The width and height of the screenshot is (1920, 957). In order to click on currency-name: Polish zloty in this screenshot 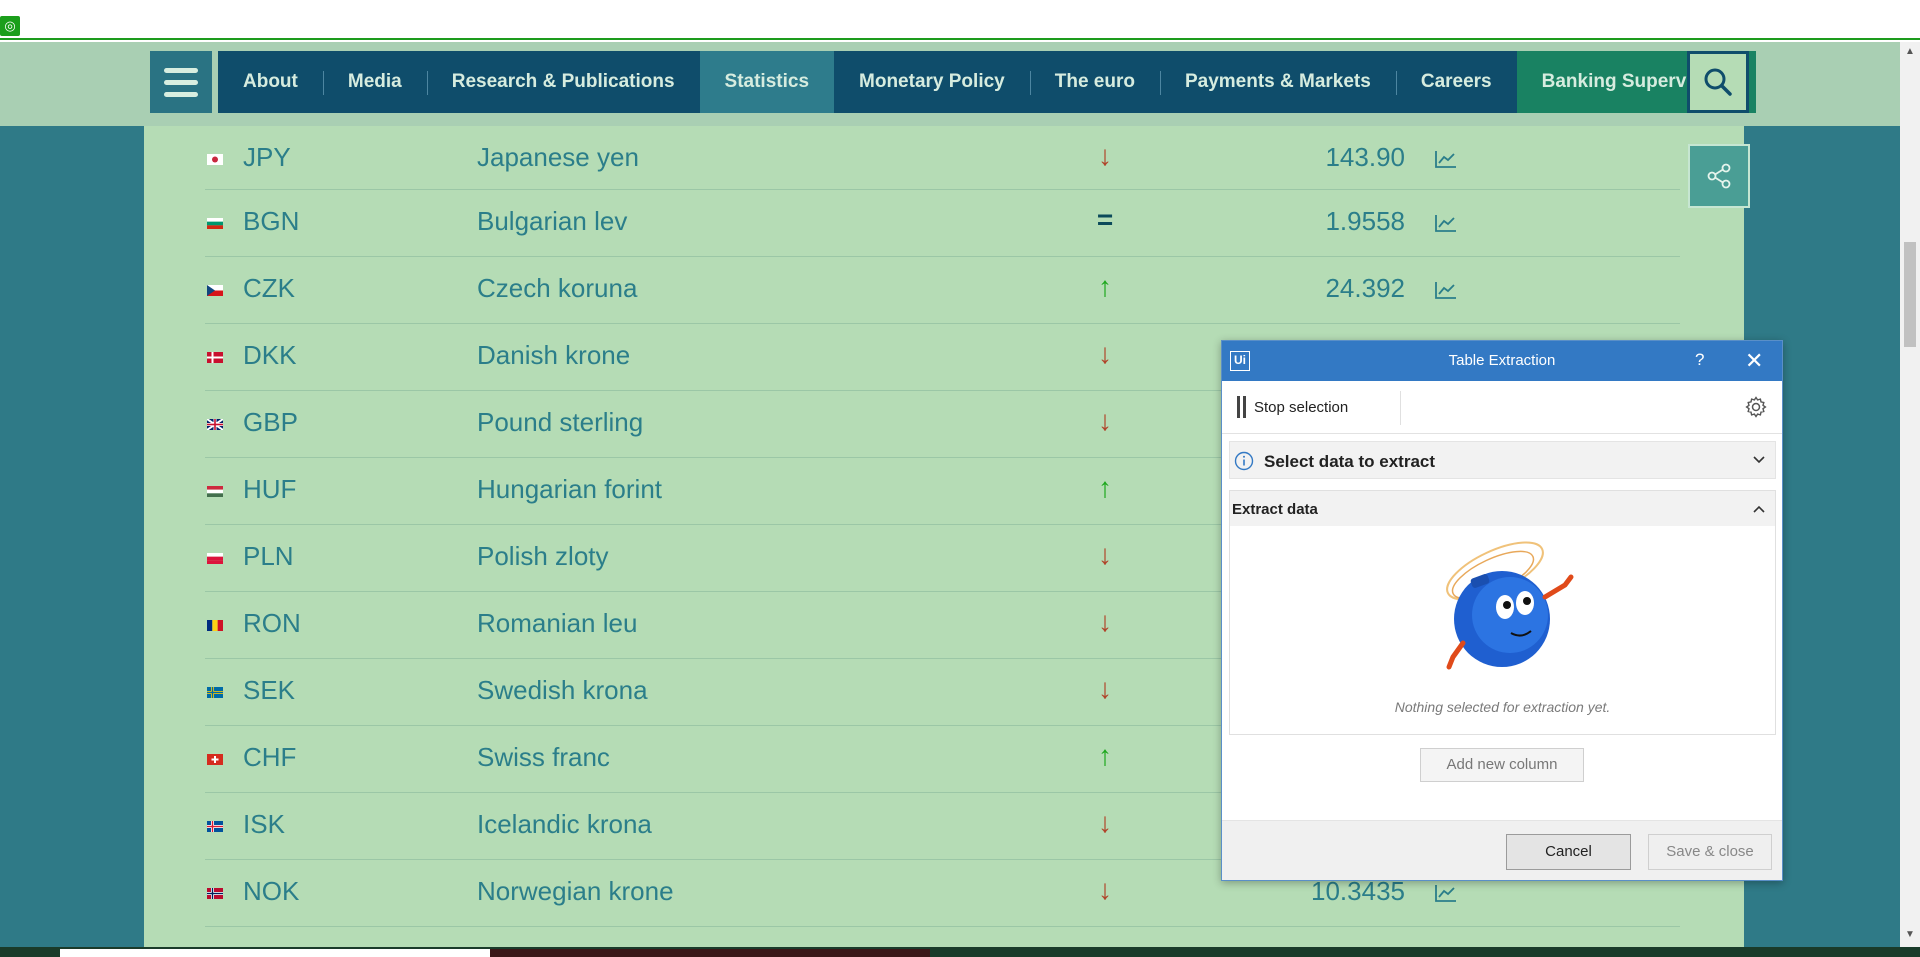, I will do `click(543, 556)`.